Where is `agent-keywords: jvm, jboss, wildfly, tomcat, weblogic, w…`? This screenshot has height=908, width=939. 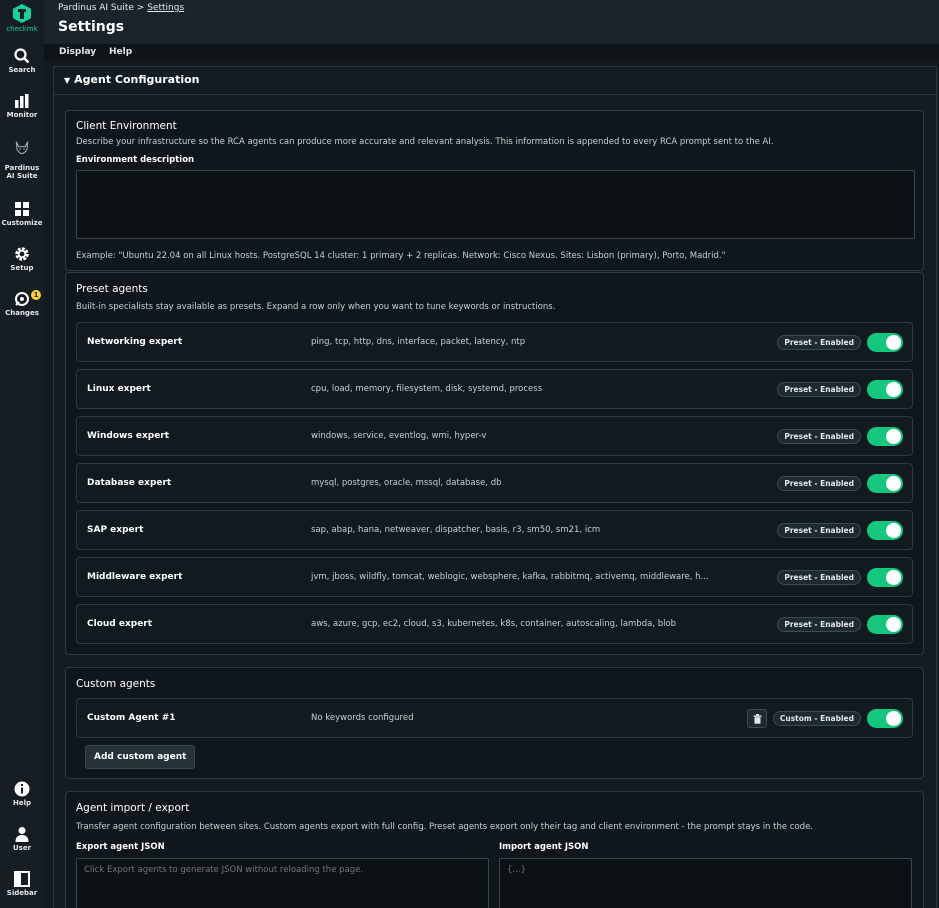
agent-keywords: jvm, jboss, wildfly, tomcat, weblogic, w… is located at coordinates (510, 577).